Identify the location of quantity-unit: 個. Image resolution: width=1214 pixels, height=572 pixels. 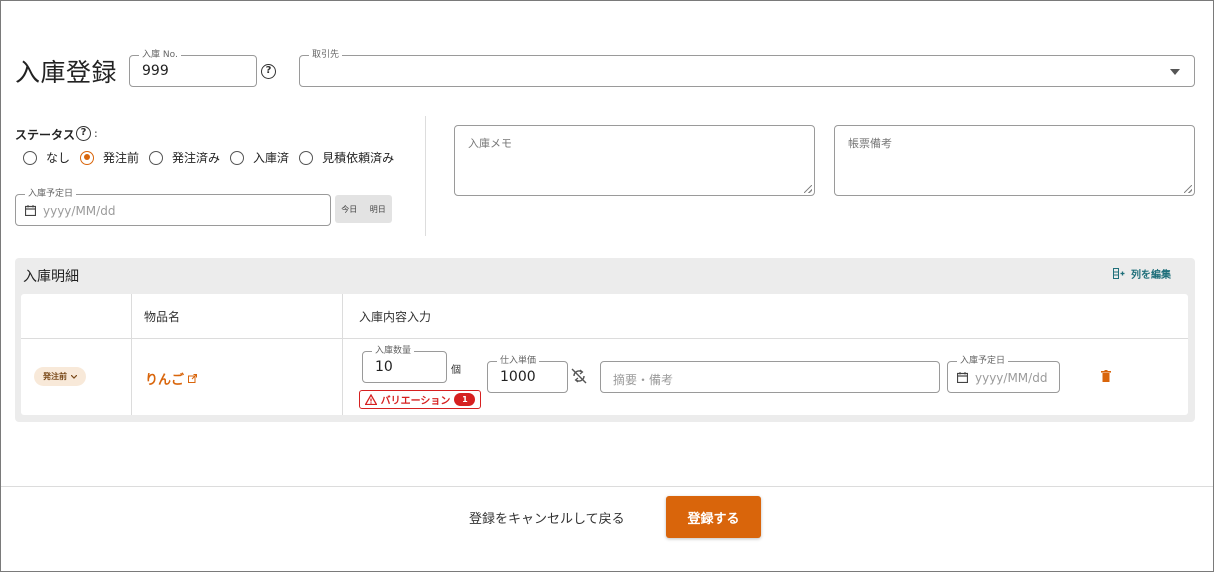
(456, 370).